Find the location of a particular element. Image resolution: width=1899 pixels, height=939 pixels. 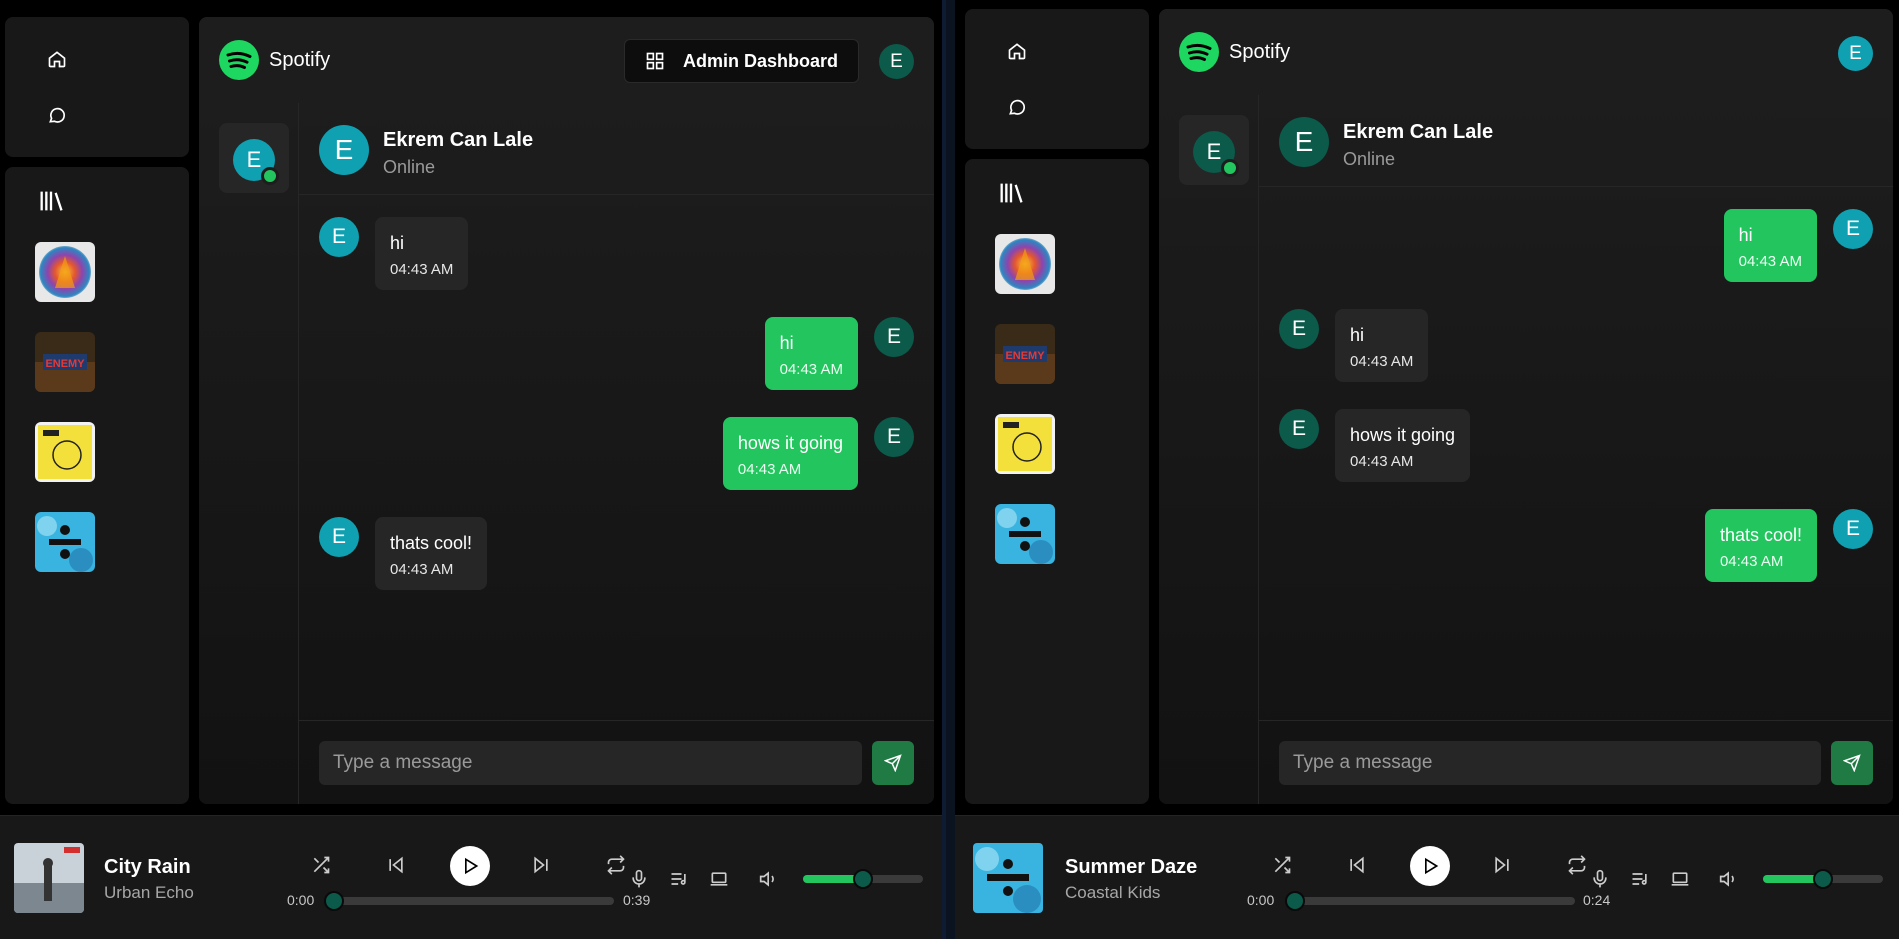

track-artist: Urban Echo is located at coordinates (149, 893).